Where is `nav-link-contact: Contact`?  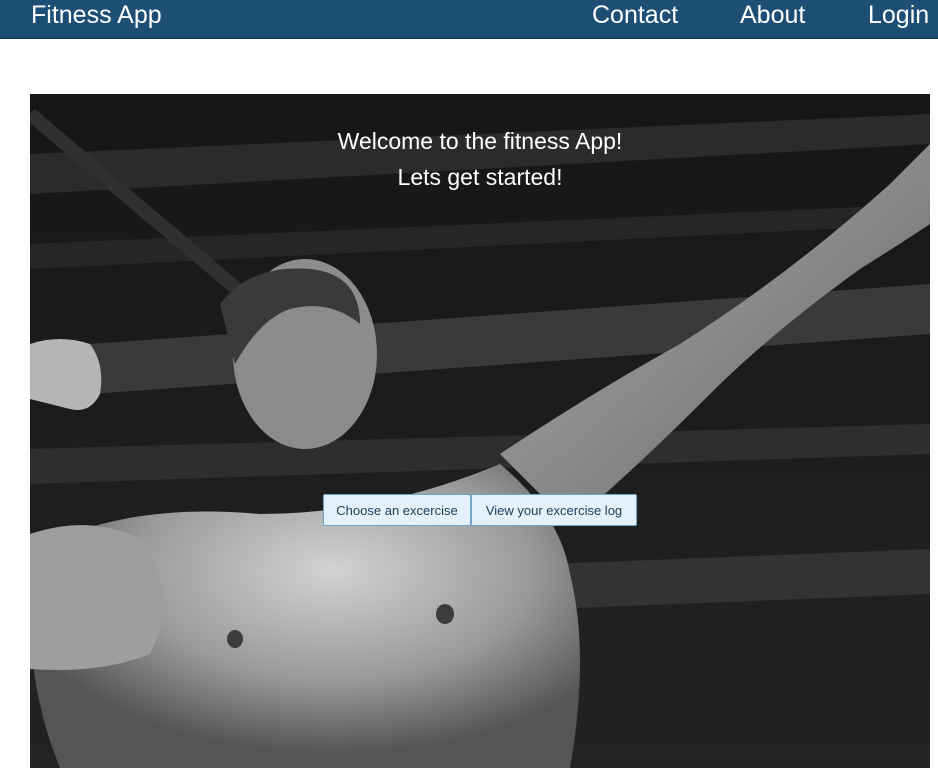
nav-link-contact: Contact is located at coordinates (635, 15).